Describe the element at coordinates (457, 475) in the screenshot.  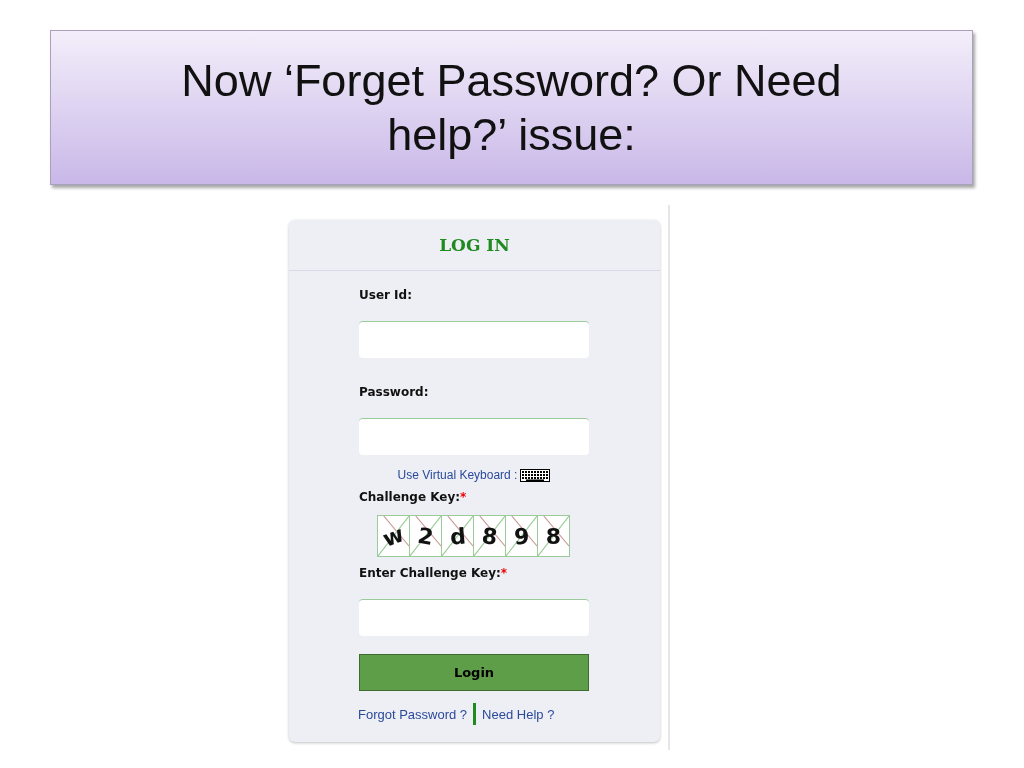
I see `virtual-keyboard-link: Use Virtual Keyboard :` at that location.